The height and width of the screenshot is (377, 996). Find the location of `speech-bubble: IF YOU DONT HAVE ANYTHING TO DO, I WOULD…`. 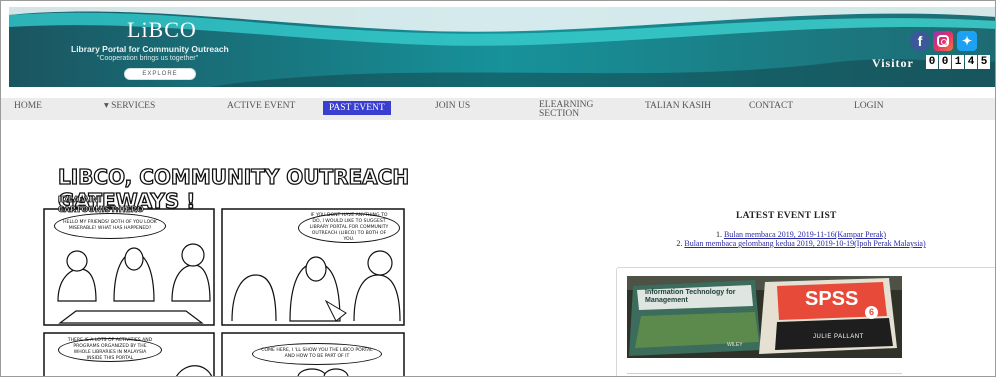

speech-bubble: IF YOU DONT HAVE ANYTHING TO DO, I WOULD… is located at coordinates (349, 228).